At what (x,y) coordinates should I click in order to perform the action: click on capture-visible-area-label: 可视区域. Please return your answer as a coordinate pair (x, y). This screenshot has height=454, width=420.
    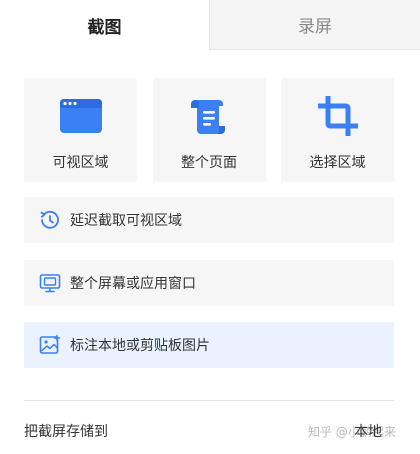
    Looking at the image, I should click on (80, 163).